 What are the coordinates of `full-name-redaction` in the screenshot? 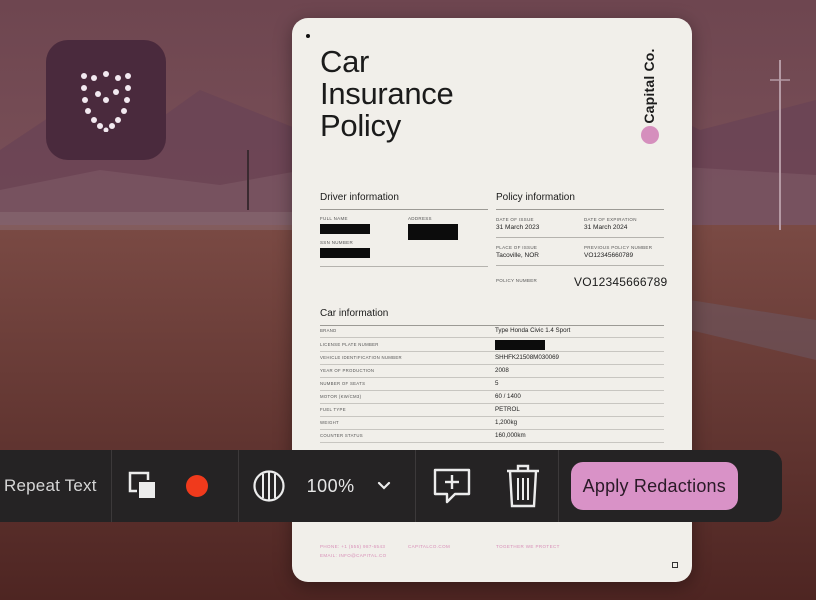 It's located at (345, 229).